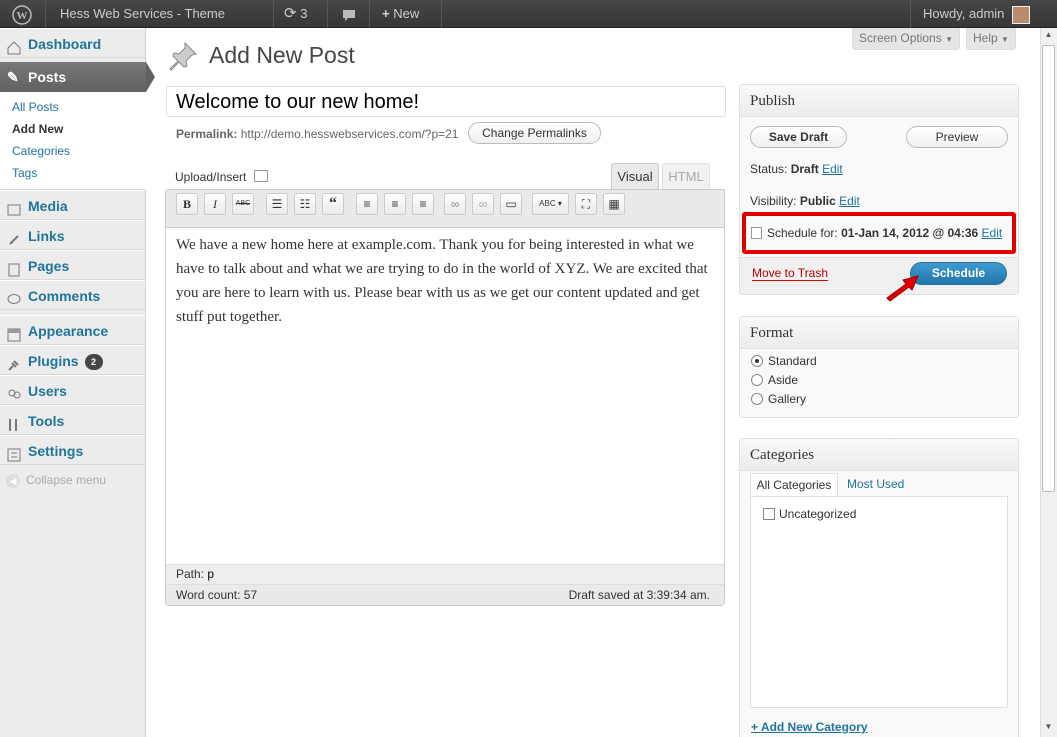 The height and width of the screenshot is (737, 1057). Describe the element at coordinates (210, 574) in the screenshot. I see `path-value: p` at that location.